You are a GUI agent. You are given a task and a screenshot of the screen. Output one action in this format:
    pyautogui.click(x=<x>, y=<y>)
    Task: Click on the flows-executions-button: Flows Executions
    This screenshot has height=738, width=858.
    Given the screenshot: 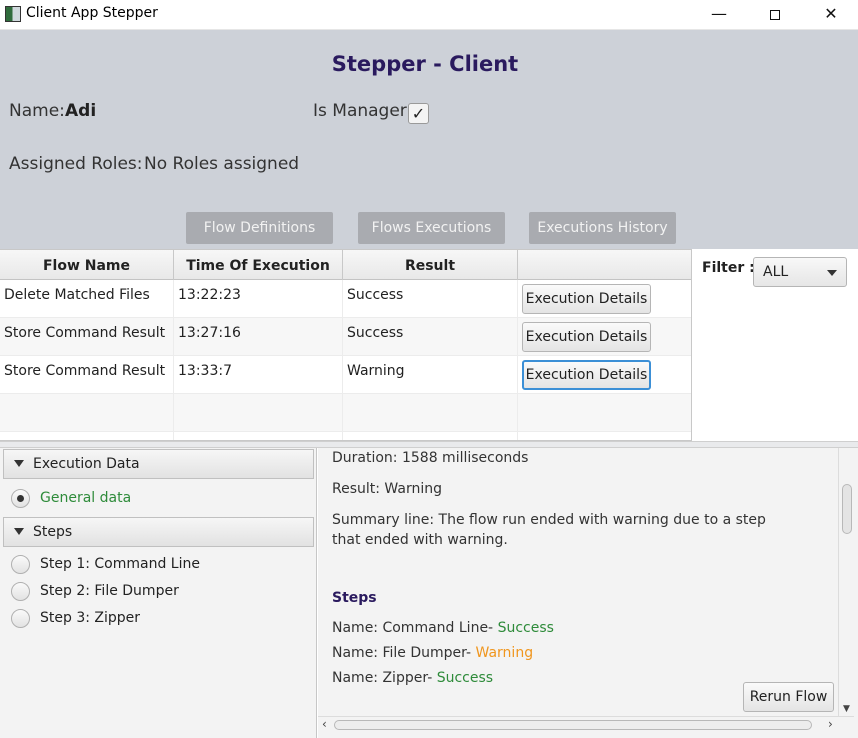 What is the action you would take?
    pyautogui.click(x=431, y=228)
    